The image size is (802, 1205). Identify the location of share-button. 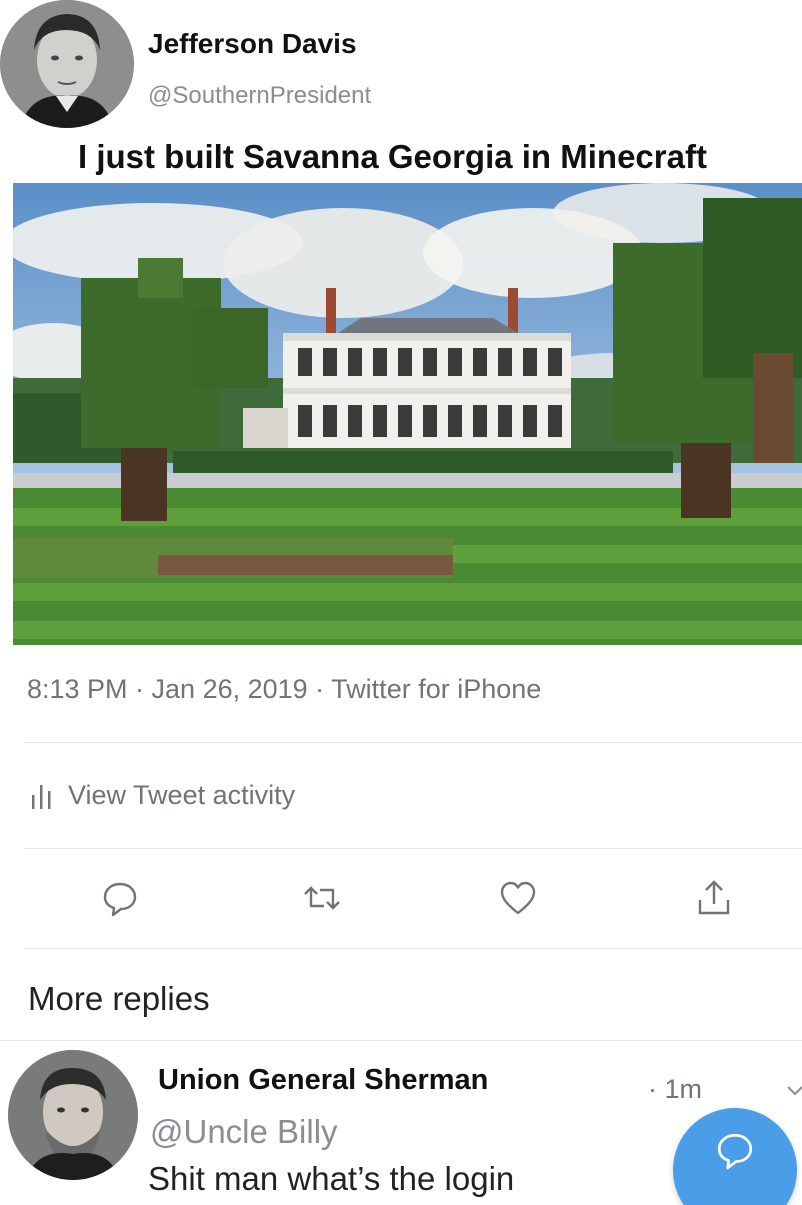
(714, 898).